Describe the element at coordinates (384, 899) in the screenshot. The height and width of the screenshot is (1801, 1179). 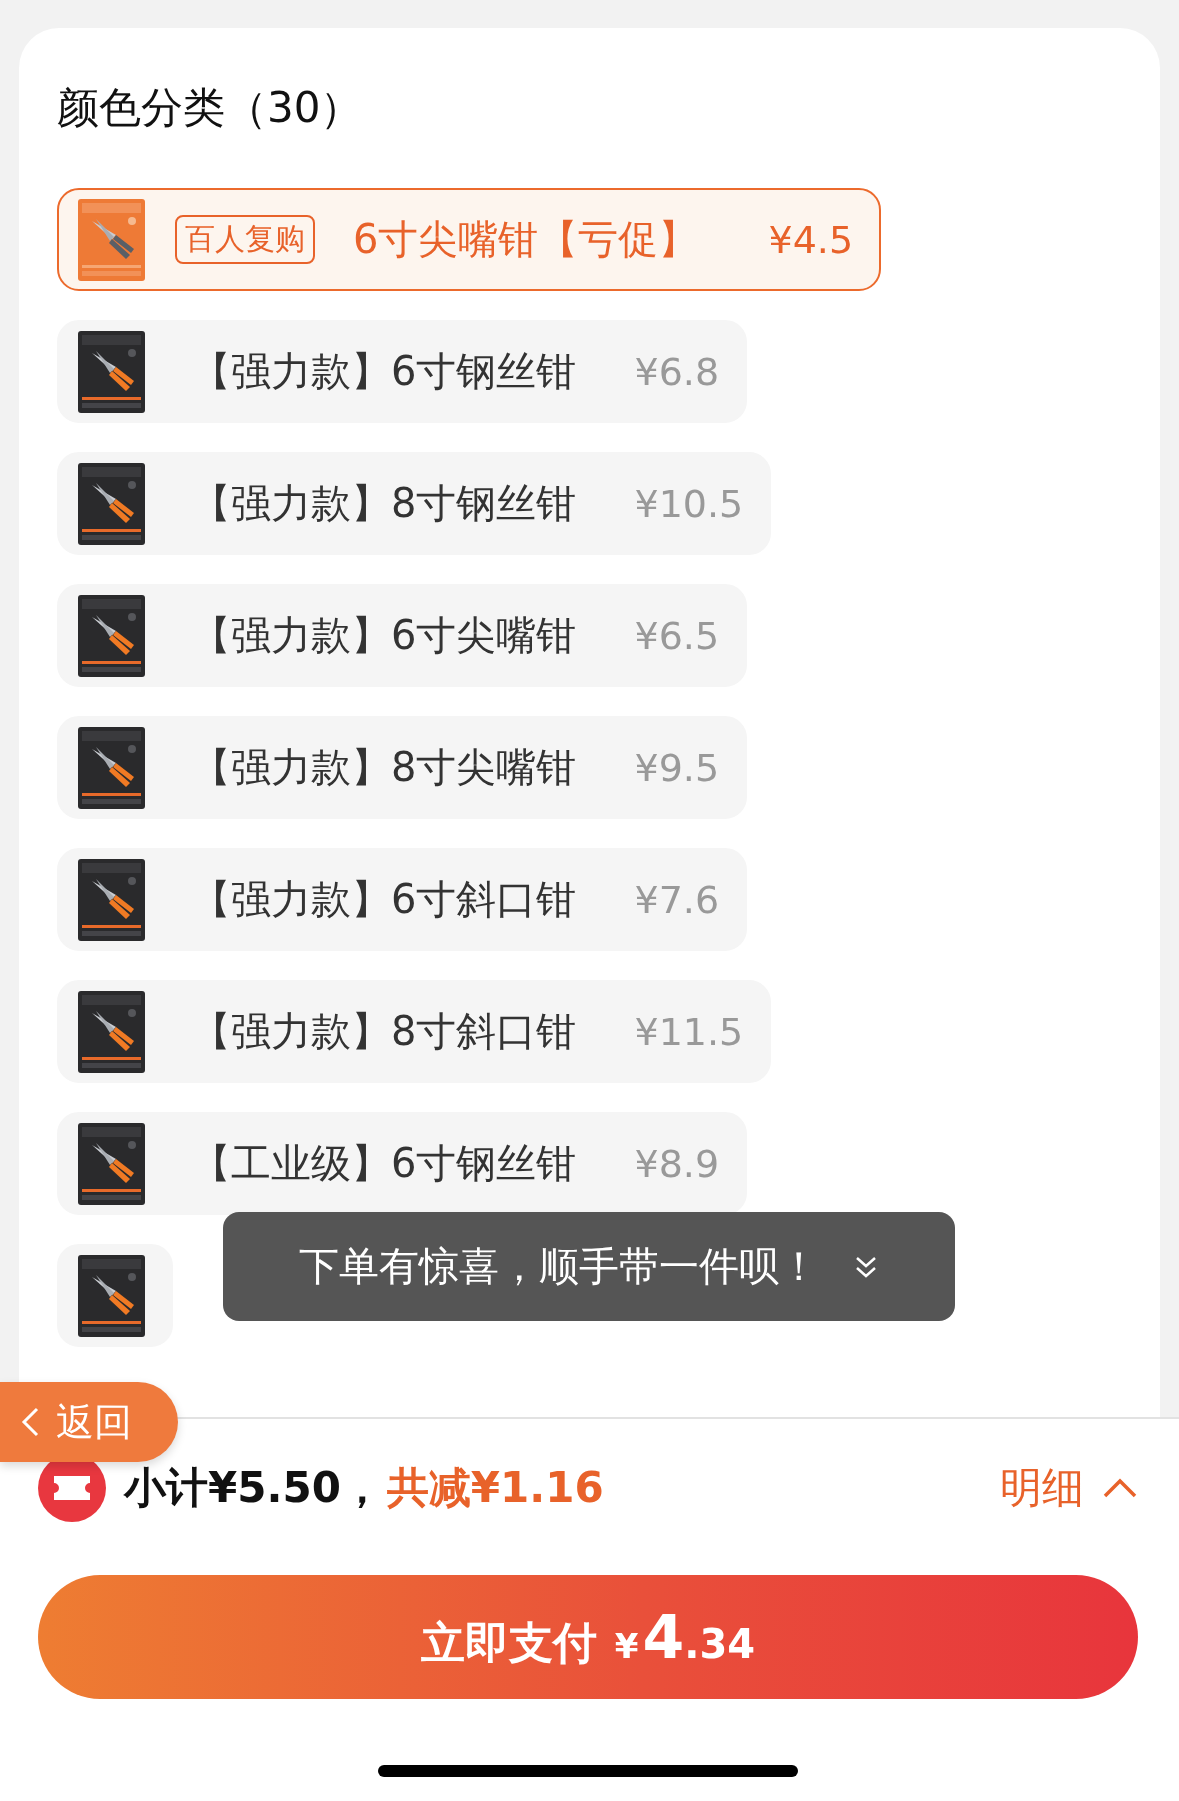
I see `option-name: 【强力款】6寸斜口钳` at that location.